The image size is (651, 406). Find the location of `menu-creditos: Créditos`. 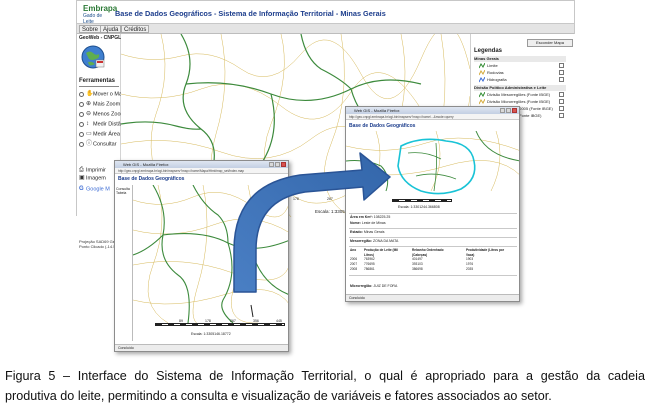

menu-creditos: Créditos is located at coordinates (135, 29).